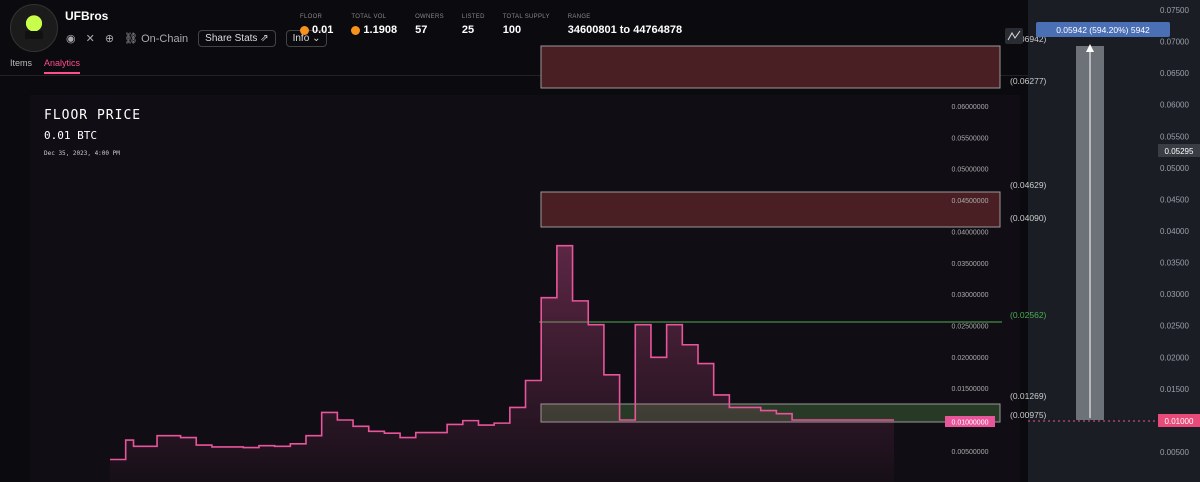 This screenshot has width=1200, height=482. Describe the element at coordinates (1174, 73) in the screenshot. I see `right-tick-label: 0.06500` at that location.